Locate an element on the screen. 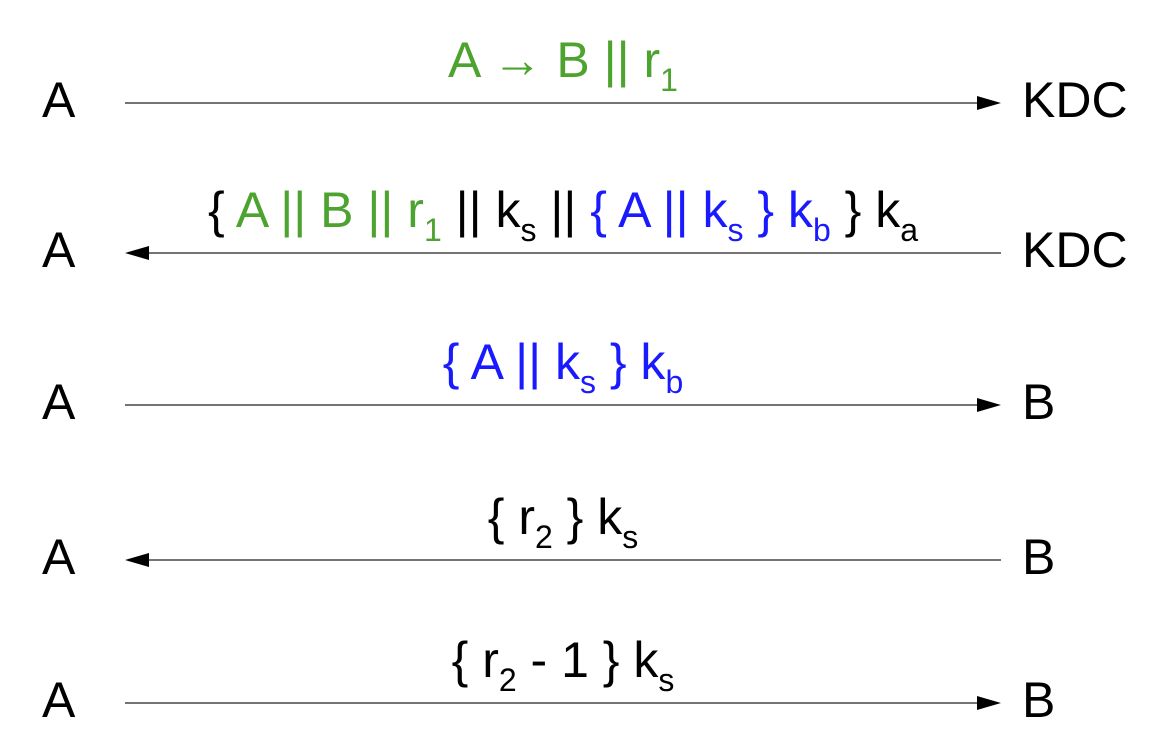 The width and height of the screenshot is (1168, 752). message-segment: || is located at coordinates (564, 210).